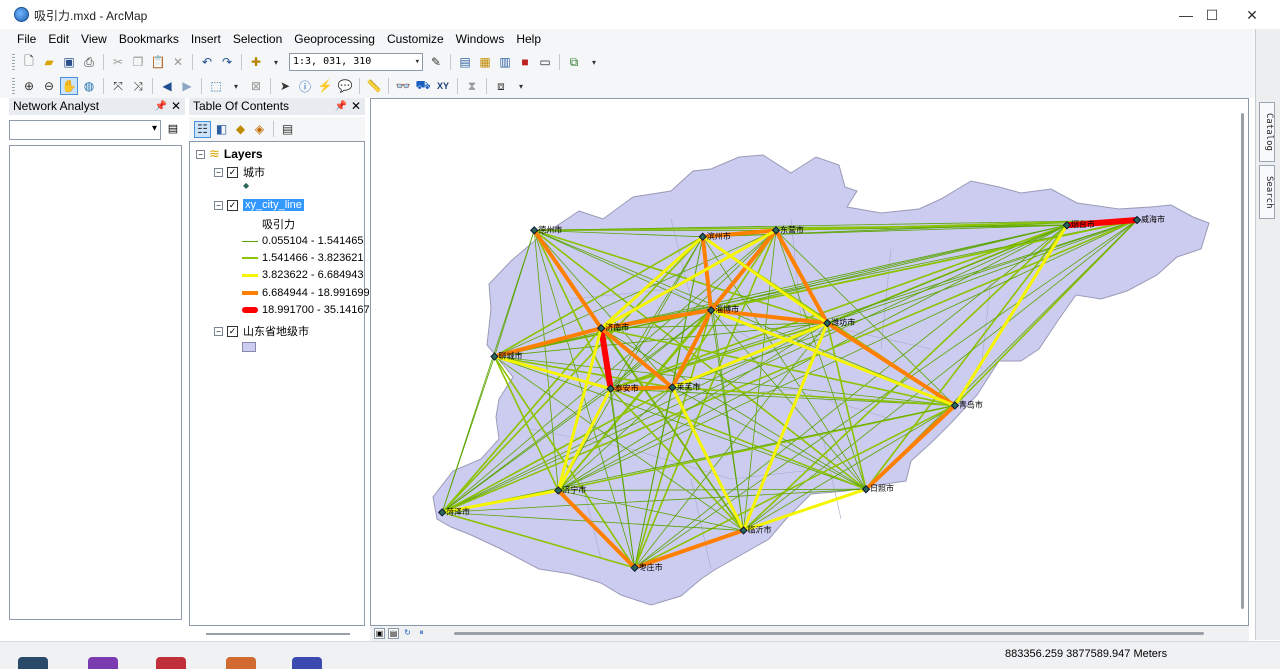  Describe the element at coordinates (829, 633) in the screenshot. I see `map-horizontal-scrollbar` at that location.